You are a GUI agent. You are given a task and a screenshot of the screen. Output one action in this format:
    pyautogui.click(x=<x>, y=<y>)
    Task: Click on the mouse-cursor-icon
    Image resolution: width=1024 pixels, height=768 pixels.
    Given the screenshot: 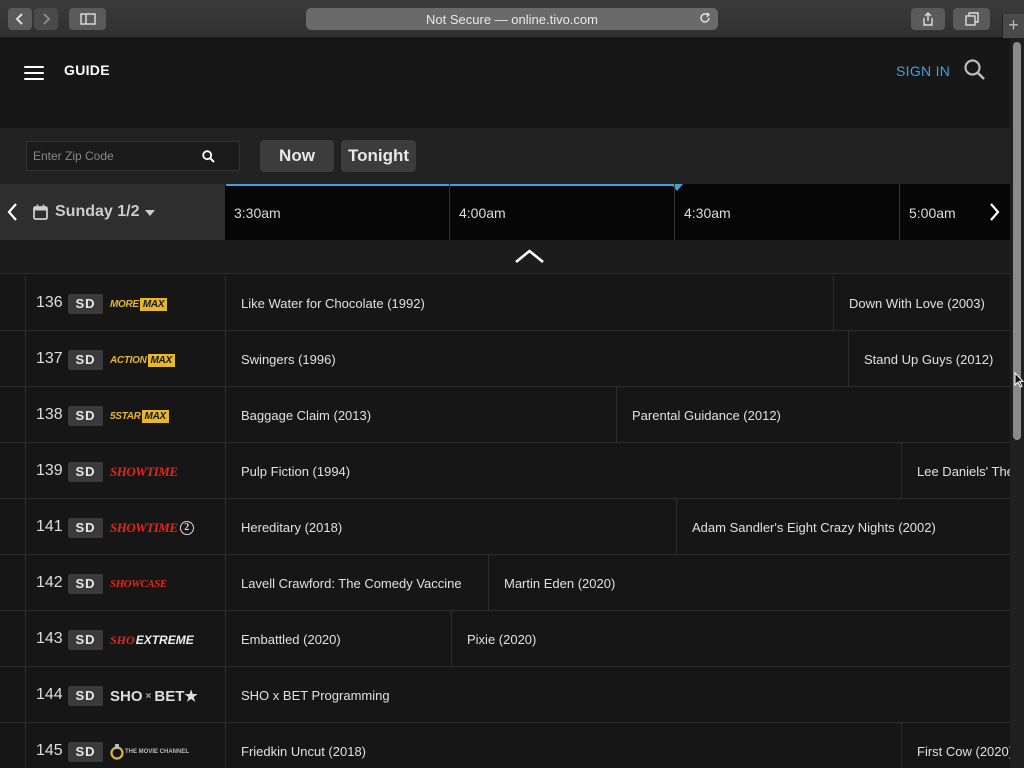 What is the action you would take?
    pyautogui.click(x=1019, y=382)
    